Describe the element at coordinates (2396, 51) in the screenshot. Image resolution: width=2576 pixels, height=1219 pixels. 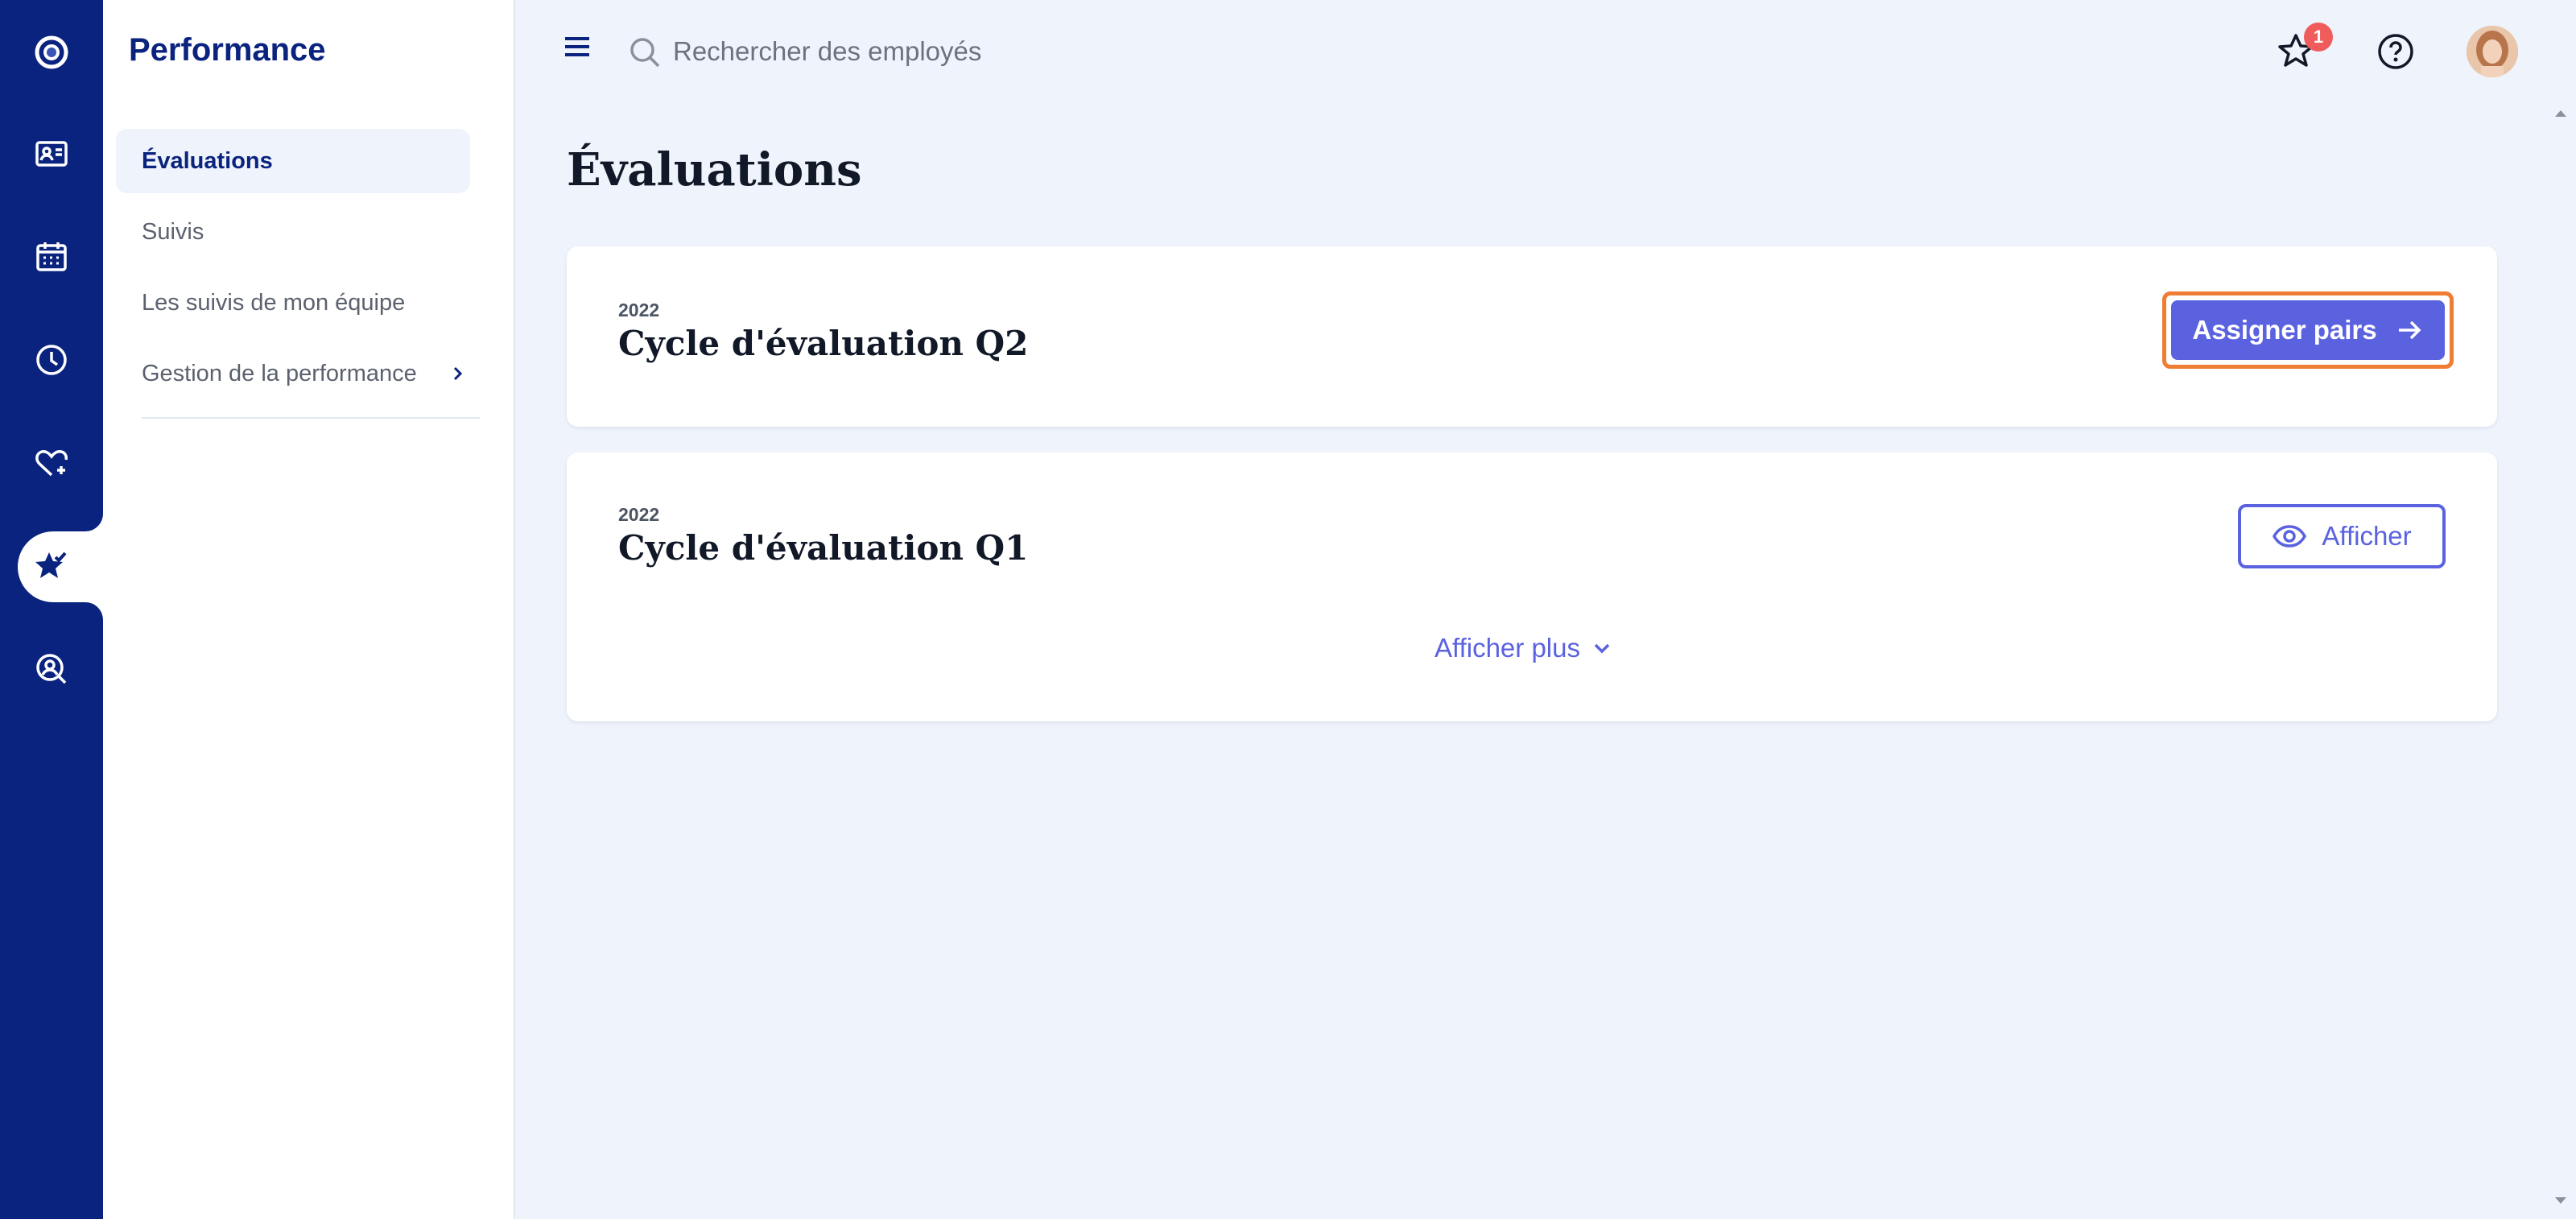
I see `help-icon` at that location.